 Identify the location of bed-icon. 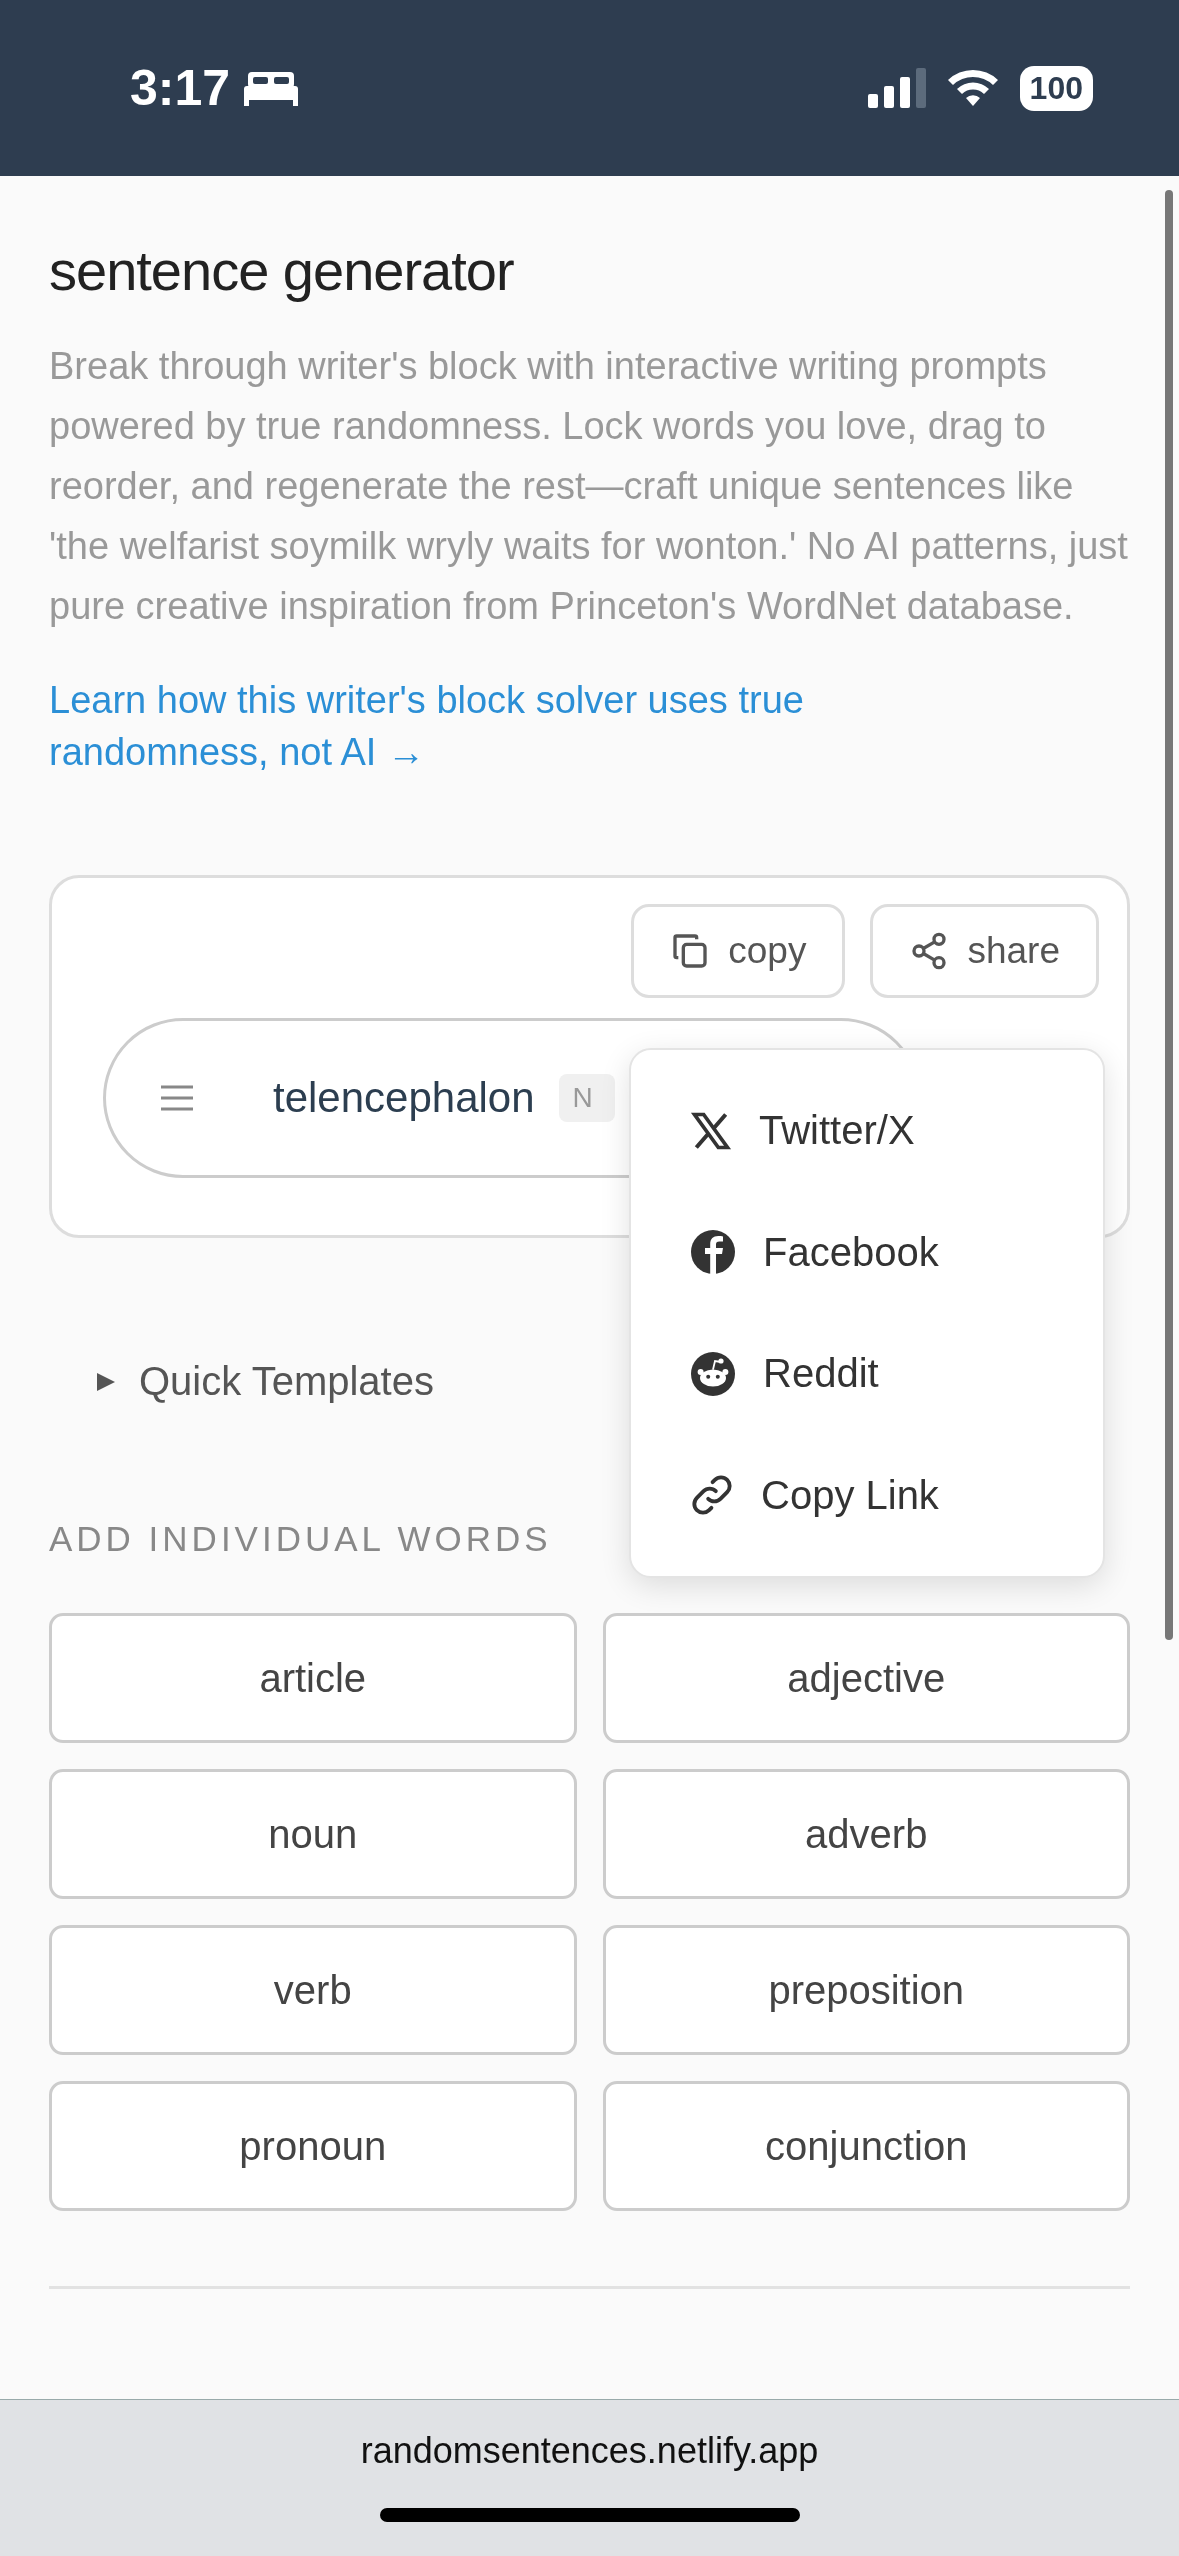
(271, 88).